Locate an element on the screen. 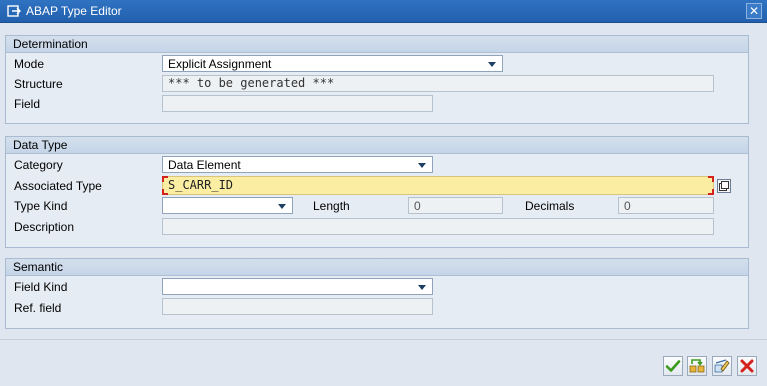 Image resolution: width=767 pixels, height=386 pixels. mode-dropdown: Explicit Assignment is located at coordinates (332, 63).